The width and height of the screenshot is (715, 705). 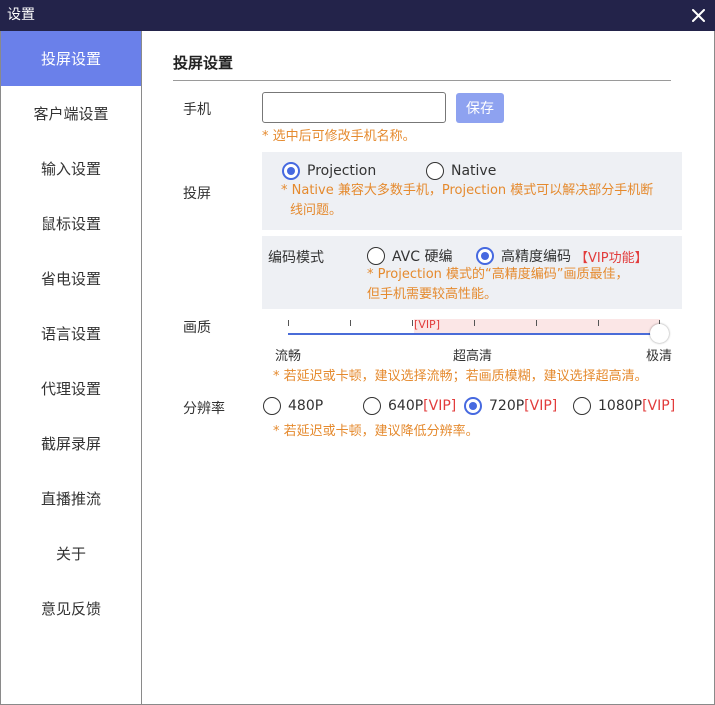 I want to click on phone-label: 手机, so click(x=197, y=110).